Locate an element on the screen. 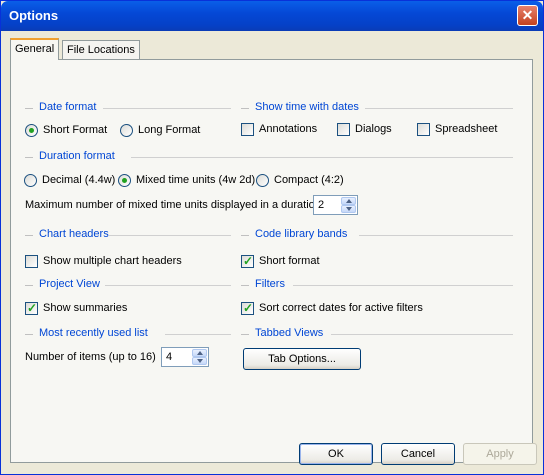 Image resolution: width=544 pixels, height=475 pixels. section-title: Filters is located at coordinates (270, 284).